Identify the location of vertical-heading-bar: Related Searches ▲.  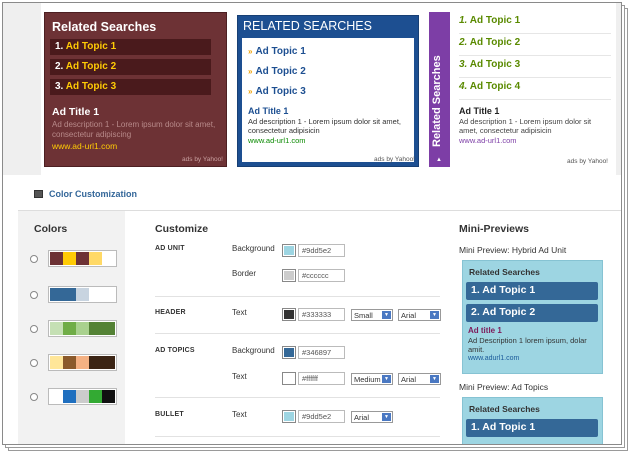
(439, 89).